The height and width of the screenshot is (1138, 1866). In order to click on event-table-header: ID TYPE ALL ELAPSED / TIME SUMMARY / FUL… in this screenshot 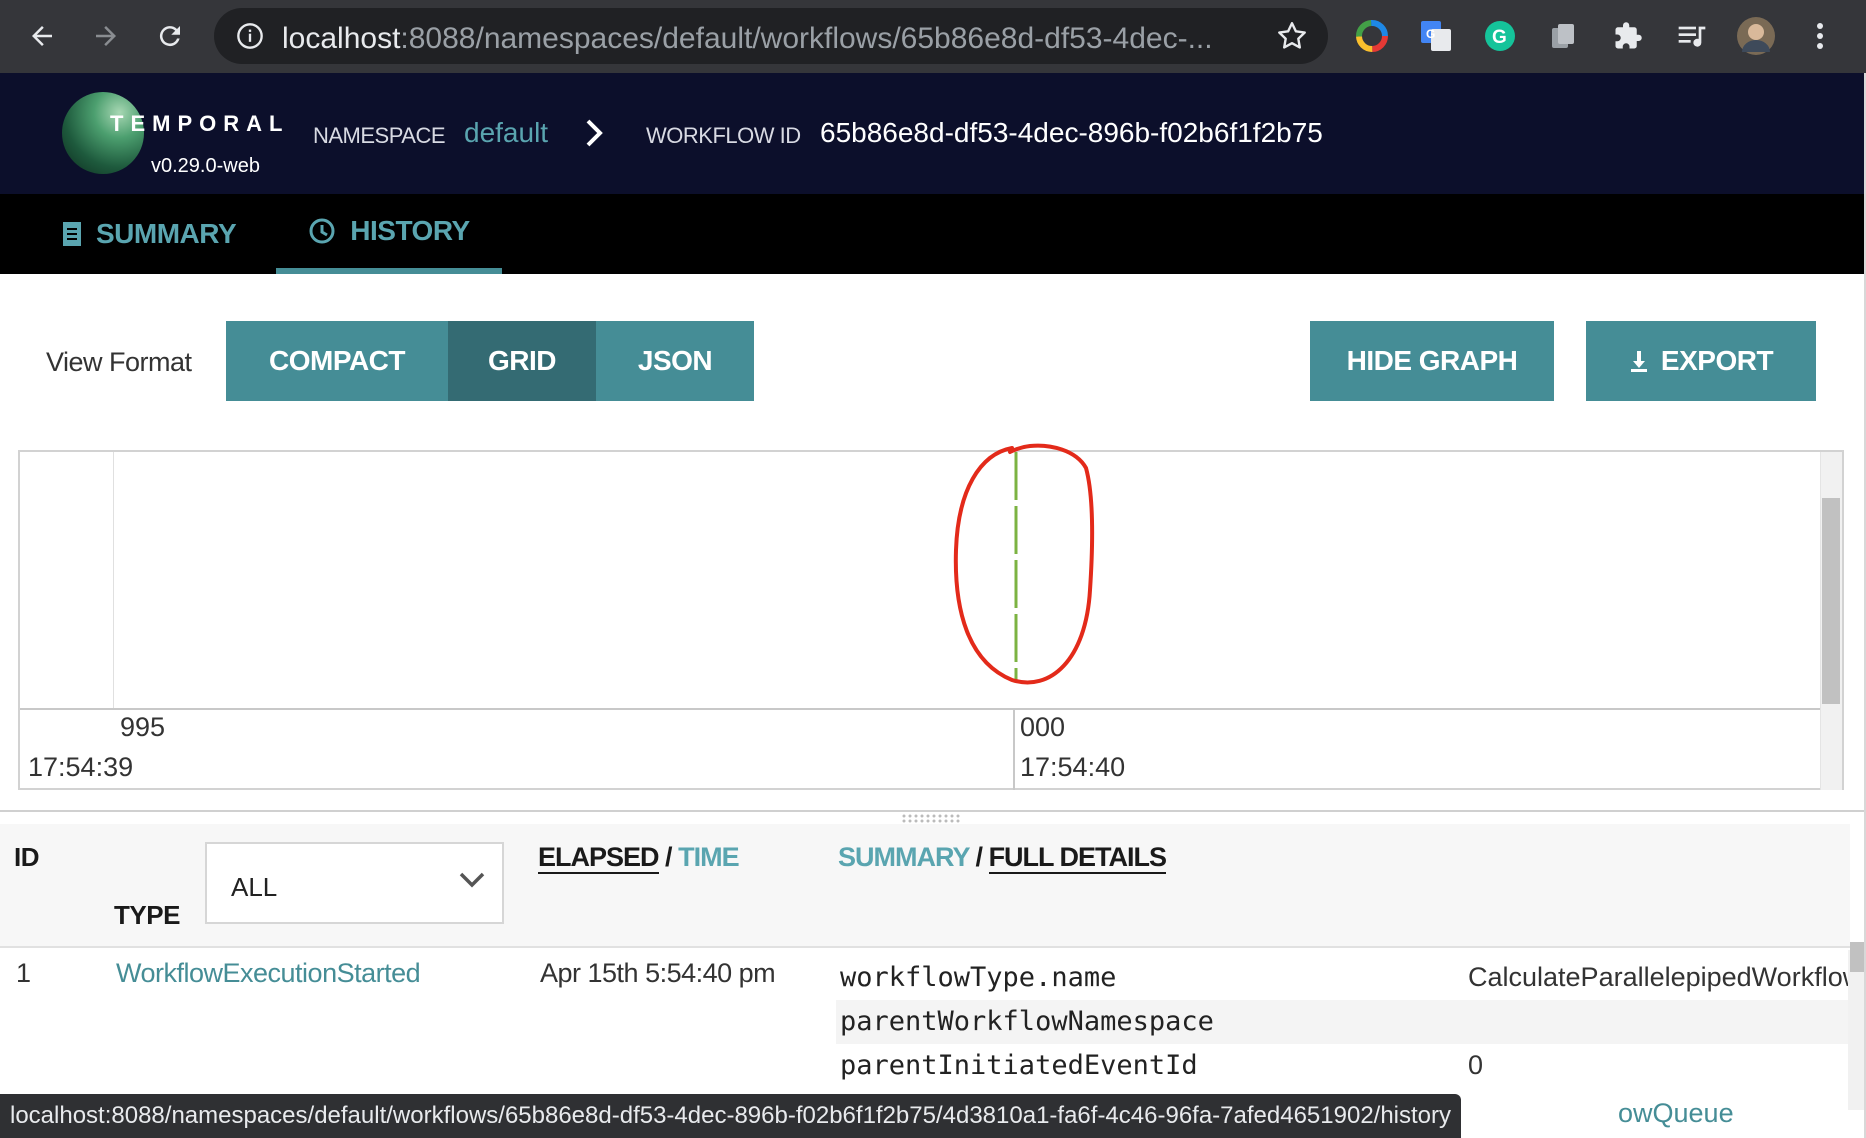, I will do `click(925, 886)`.